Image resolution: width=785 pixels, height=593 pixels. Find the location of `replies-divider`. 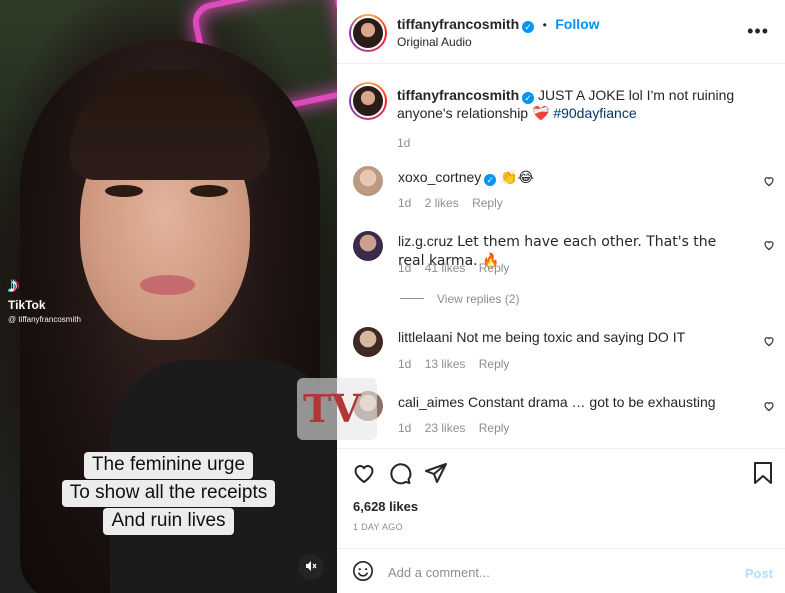

replies-divider is located at coordinates (412, 298).